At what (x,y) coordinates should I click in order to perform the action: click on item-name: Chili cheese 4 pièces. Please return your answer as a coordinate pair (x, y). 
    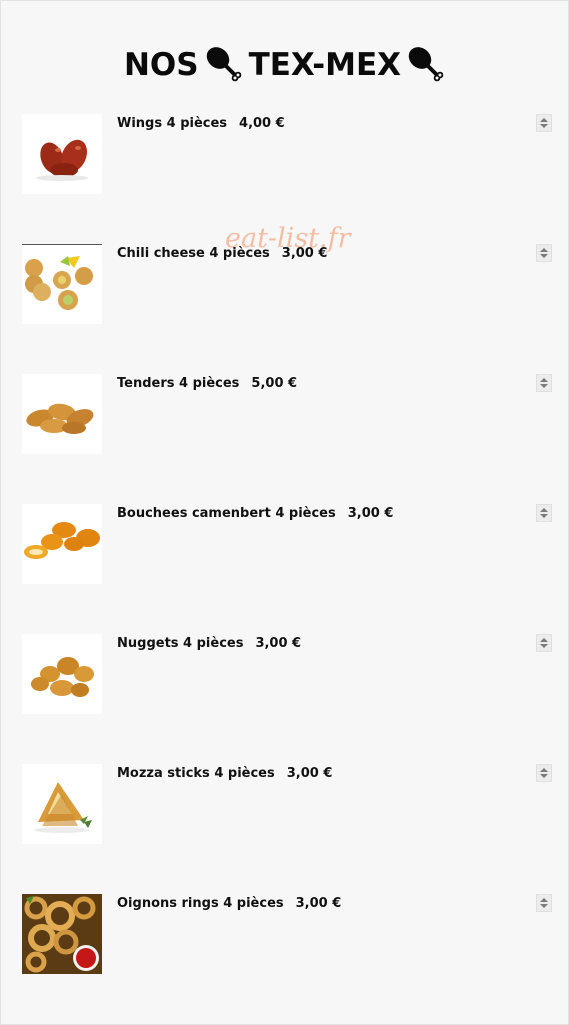
    Looking at the image, I should click on (193, 253).